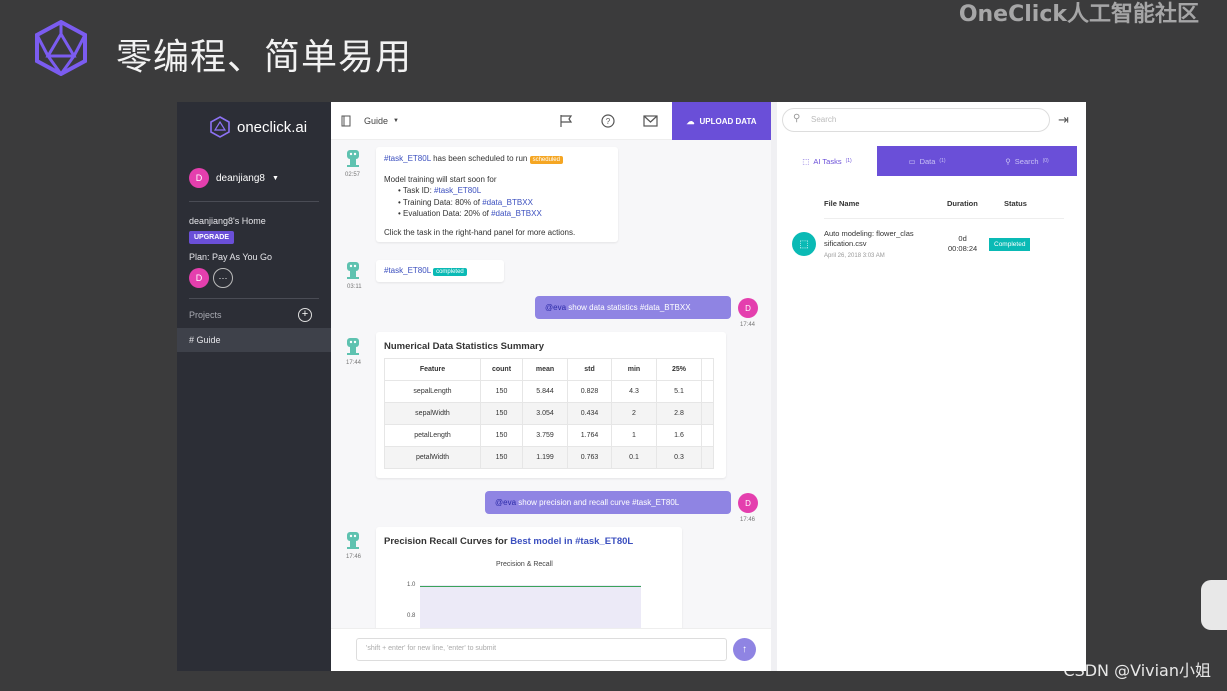 The width and height of the screenshot is (1227, 691). I want to click on project-selector: Guide ▼, so click(369, 121).